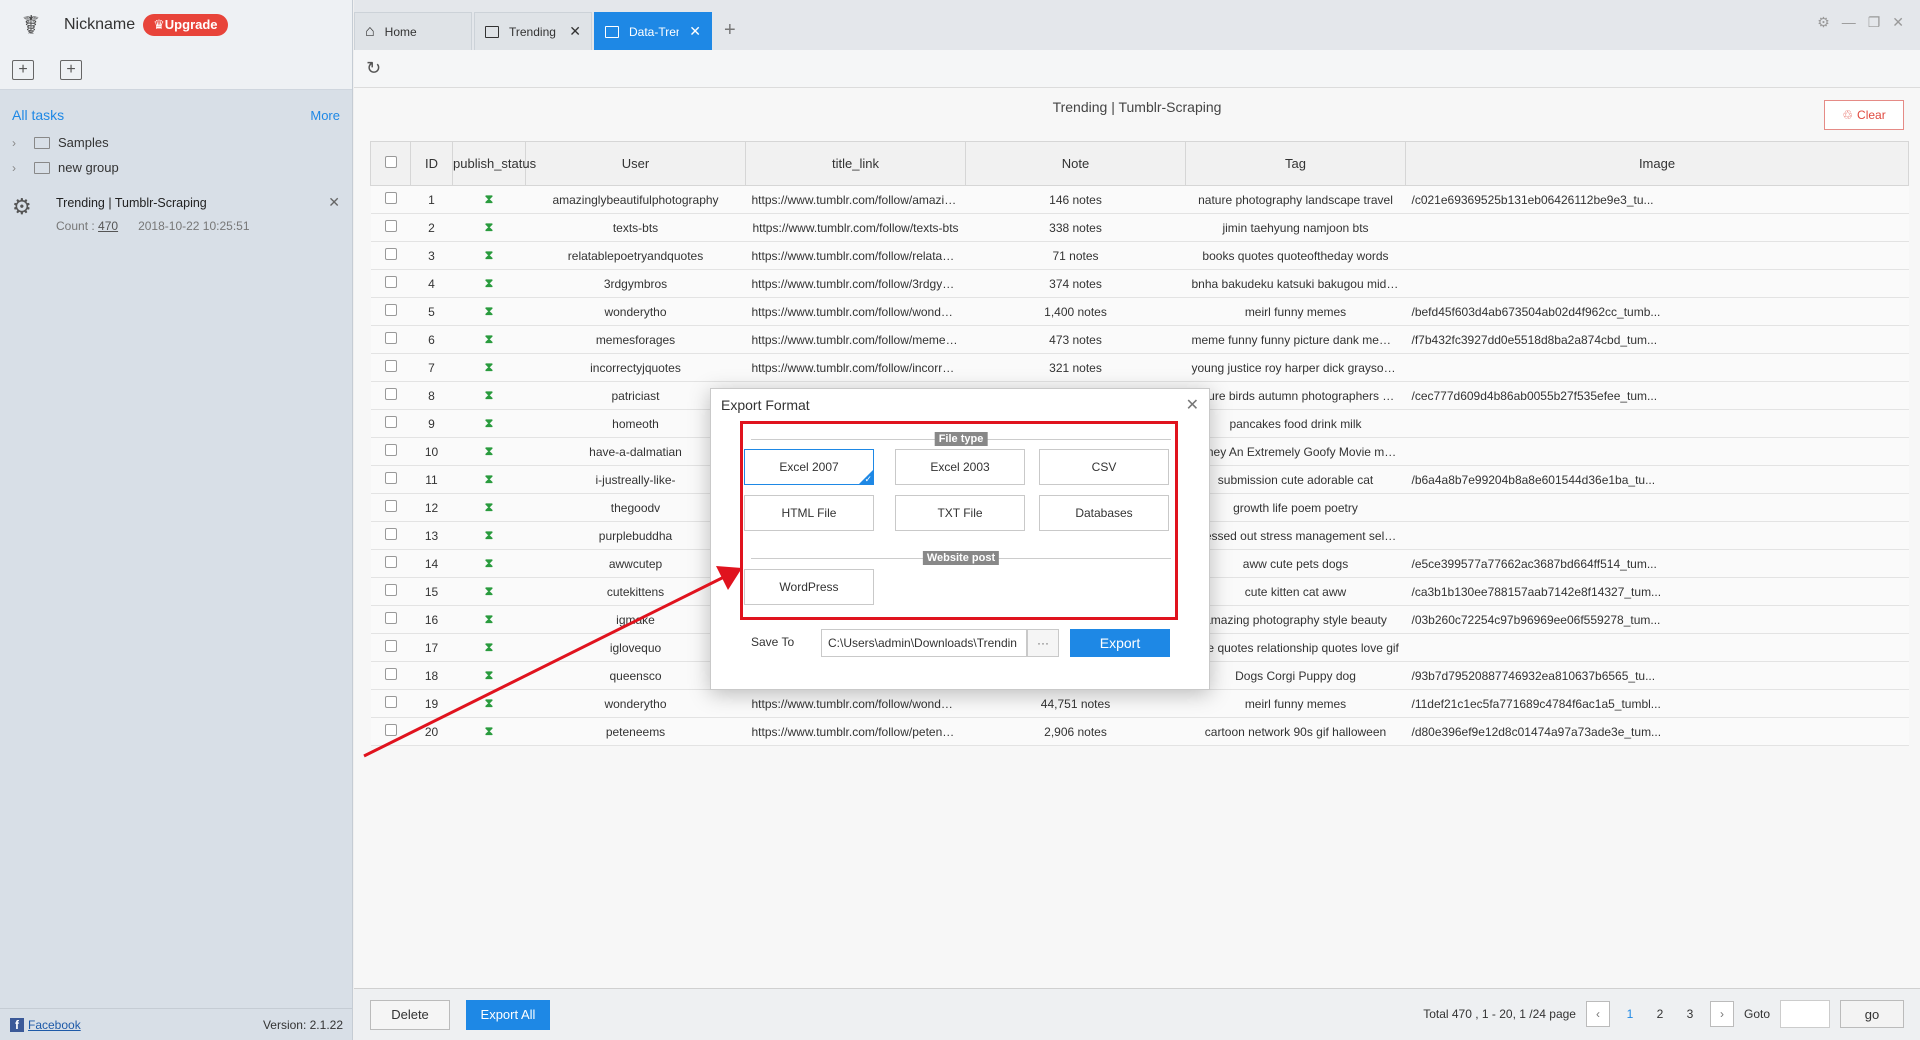 The height and width of the screenshot is (1040, 1920). Describe the element at coordinates (99, 25) in the screenshot. I see `nickname: Nickname` at that location.